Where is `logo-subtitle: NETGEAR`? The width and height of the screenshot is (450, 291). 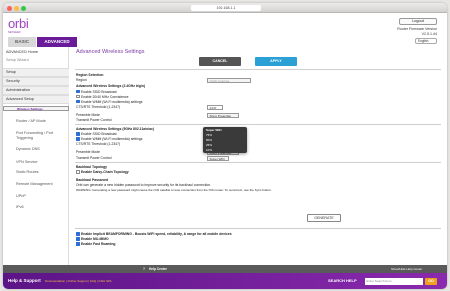
logo-subtitle: NETGEAR is located at coordinates (14, 32).